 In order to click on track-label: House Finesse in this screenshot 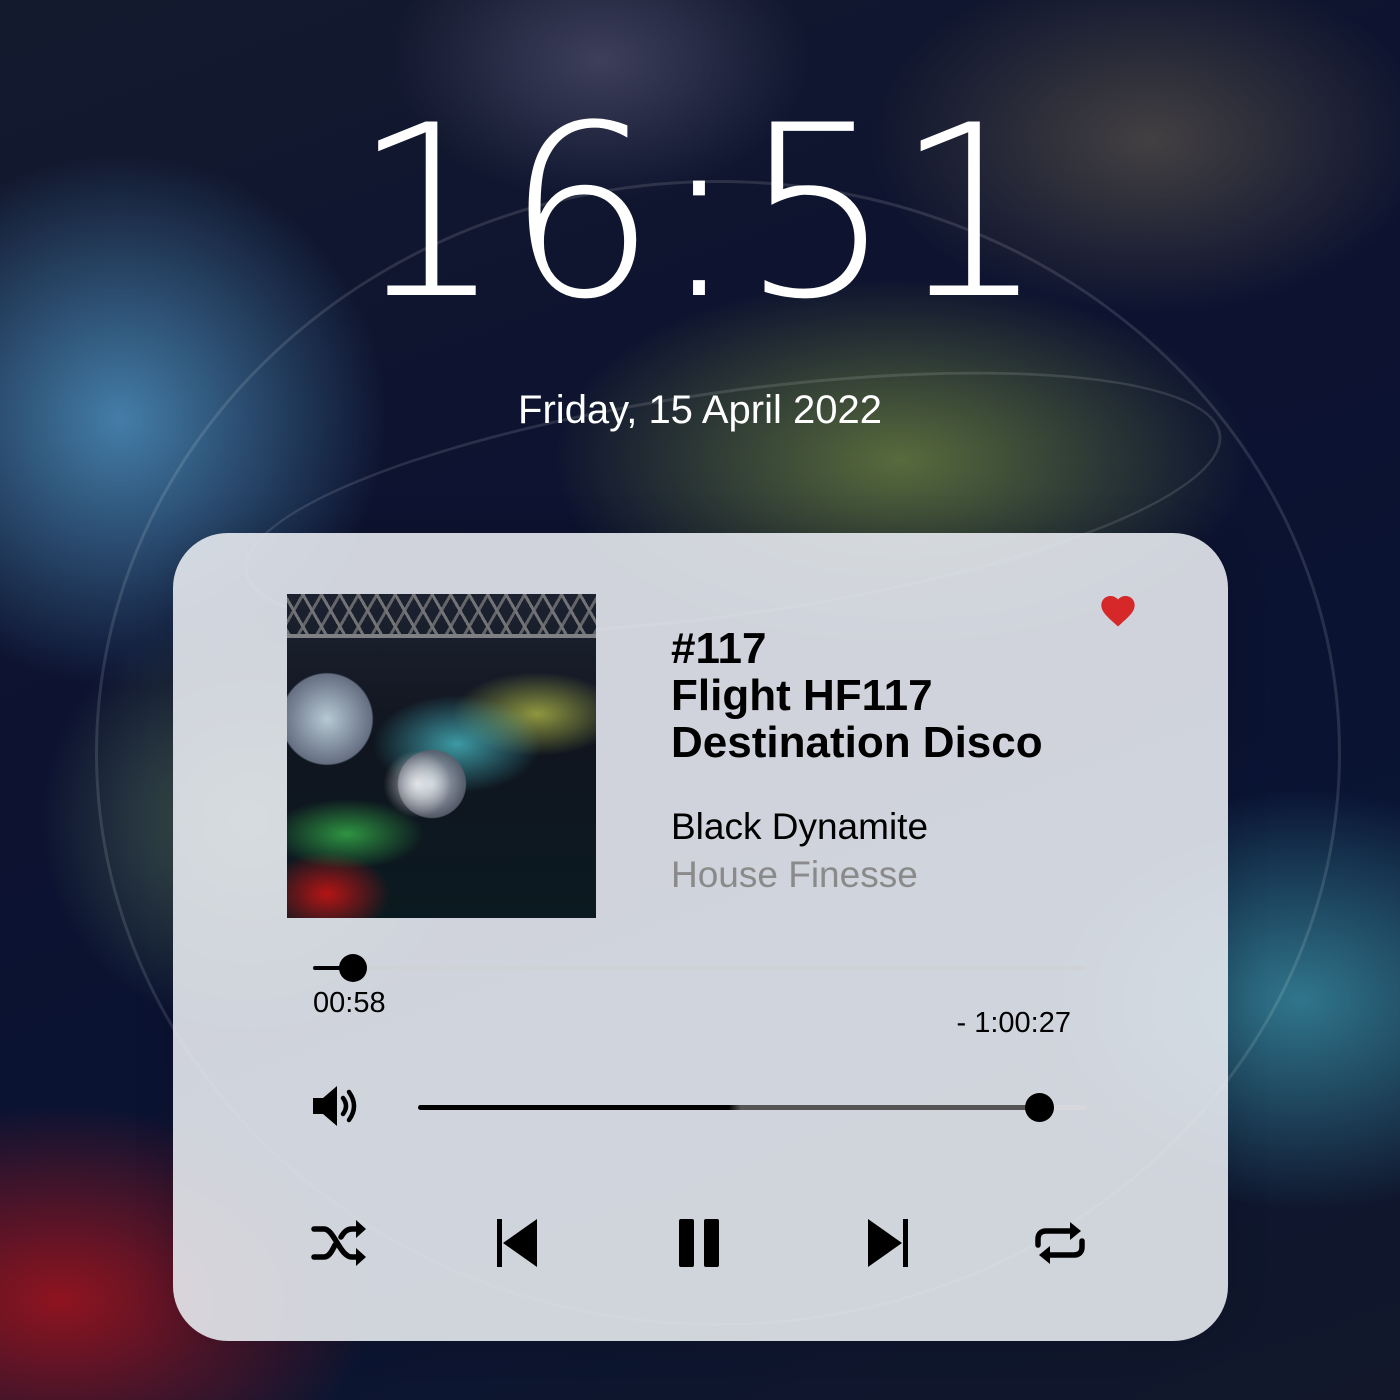, I will do `click(794, 874)`.